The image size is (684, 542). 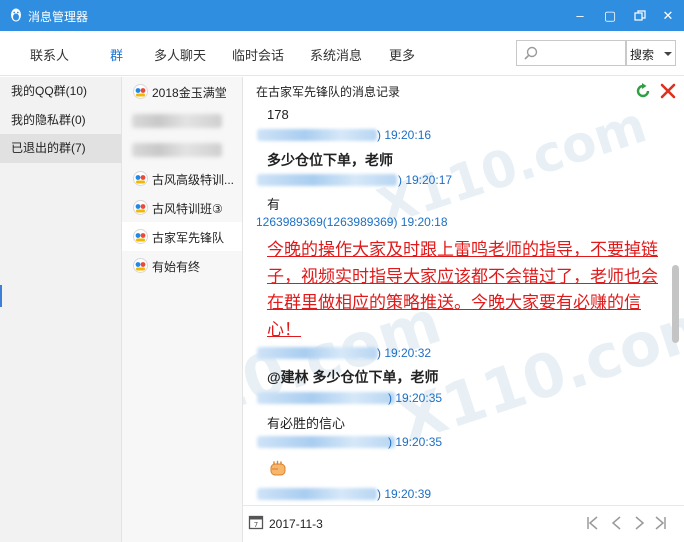 What do you see at coordinates (49, 54) in the screenshot?
I see `tab-contacts: 联系人` at bounding box center [49, 54].